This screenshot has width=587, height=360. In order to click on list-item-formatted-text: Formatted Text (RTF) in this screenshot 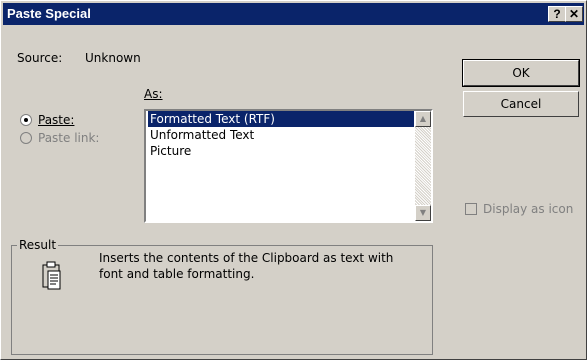, I will do `click(281, 119)`.